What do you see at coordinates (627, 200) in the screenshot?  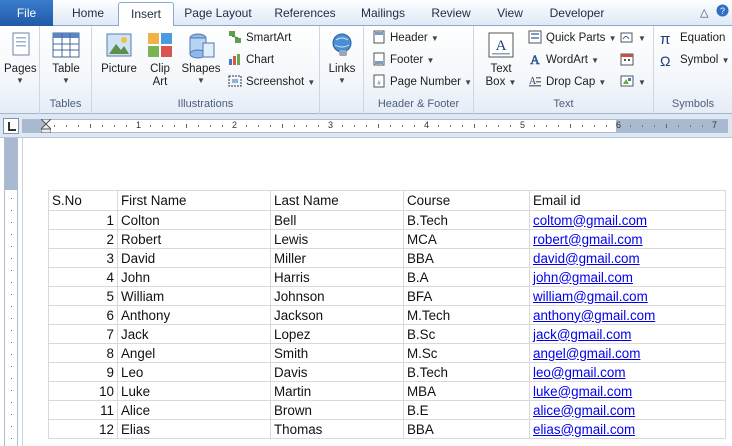 I see `header-email: Email id` at bounding box center [627, 200].